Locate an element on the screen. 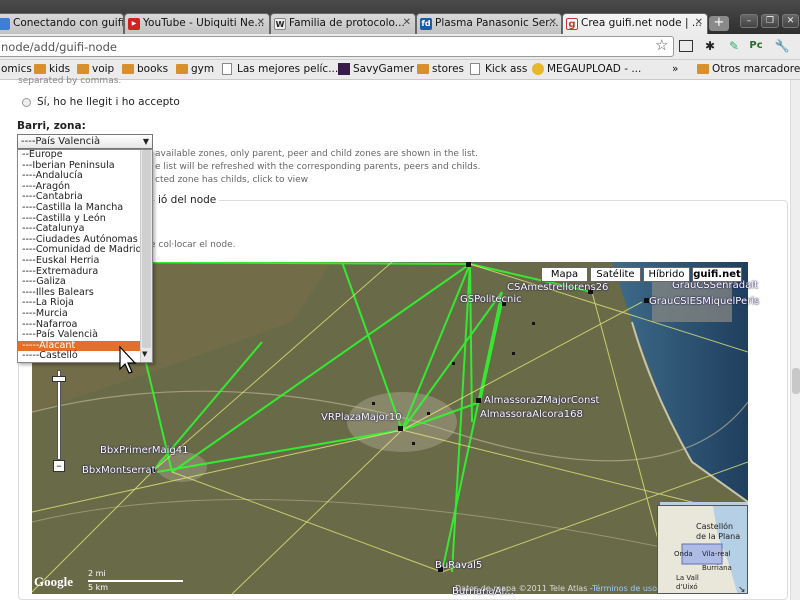 The height and width of the screenshot is (600, 800). tab-plasma: fd Plasma Panasonic Ser... ✕ is located at coordinates (489, 23).